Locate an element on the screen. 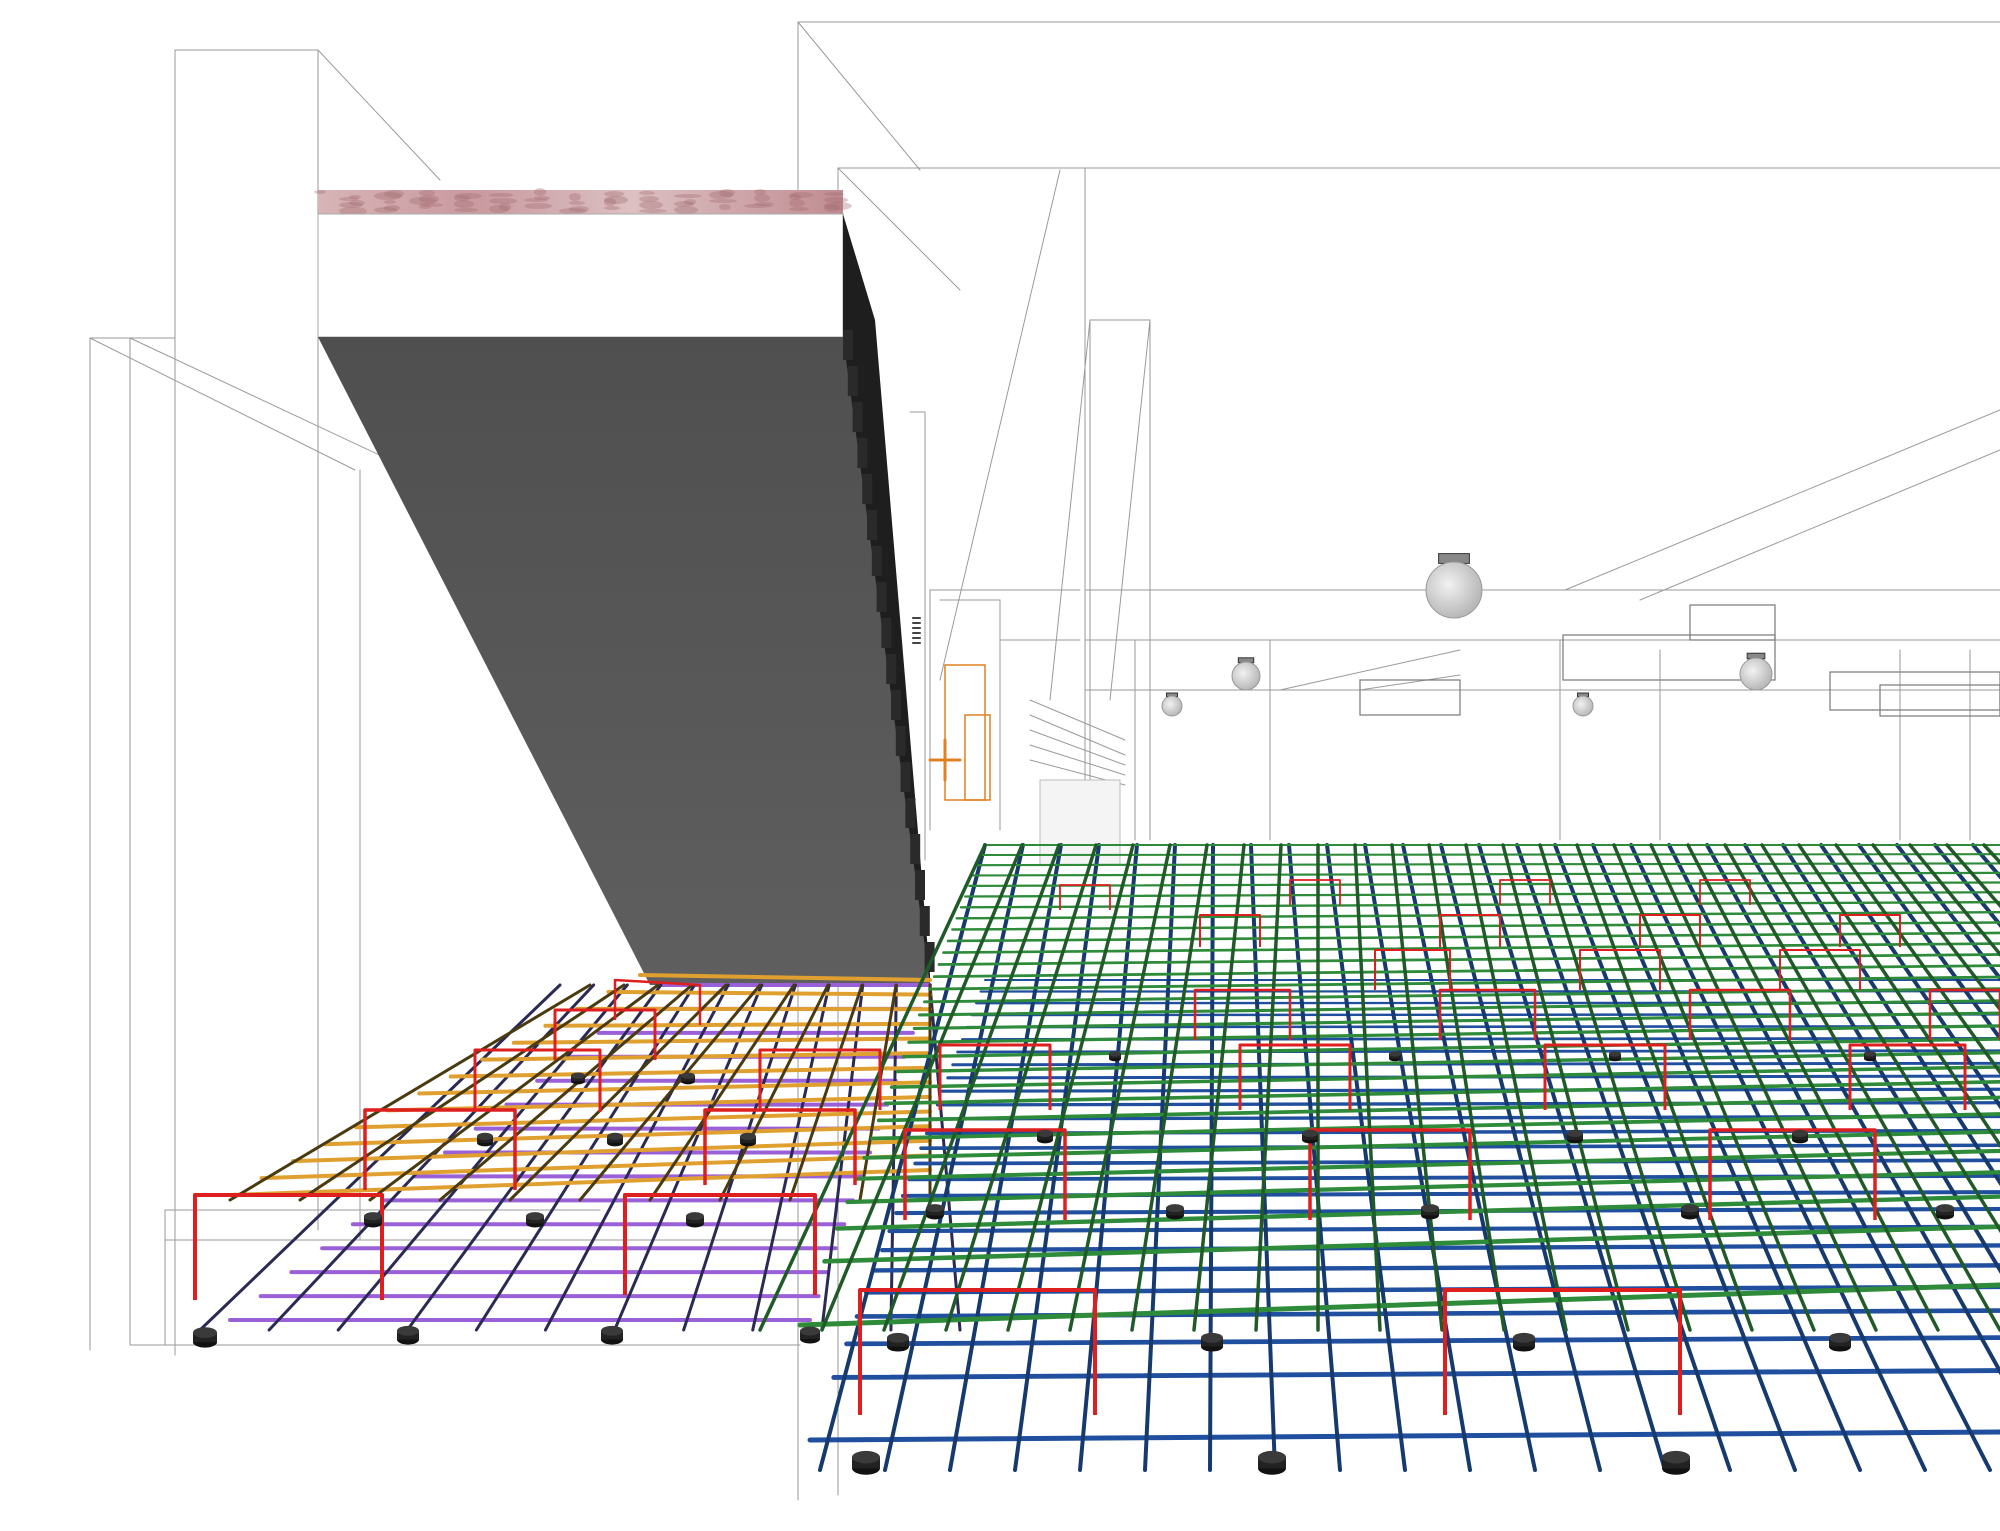 The image size is (2000, 1531). beam-top is located at coordinates (580, 275).